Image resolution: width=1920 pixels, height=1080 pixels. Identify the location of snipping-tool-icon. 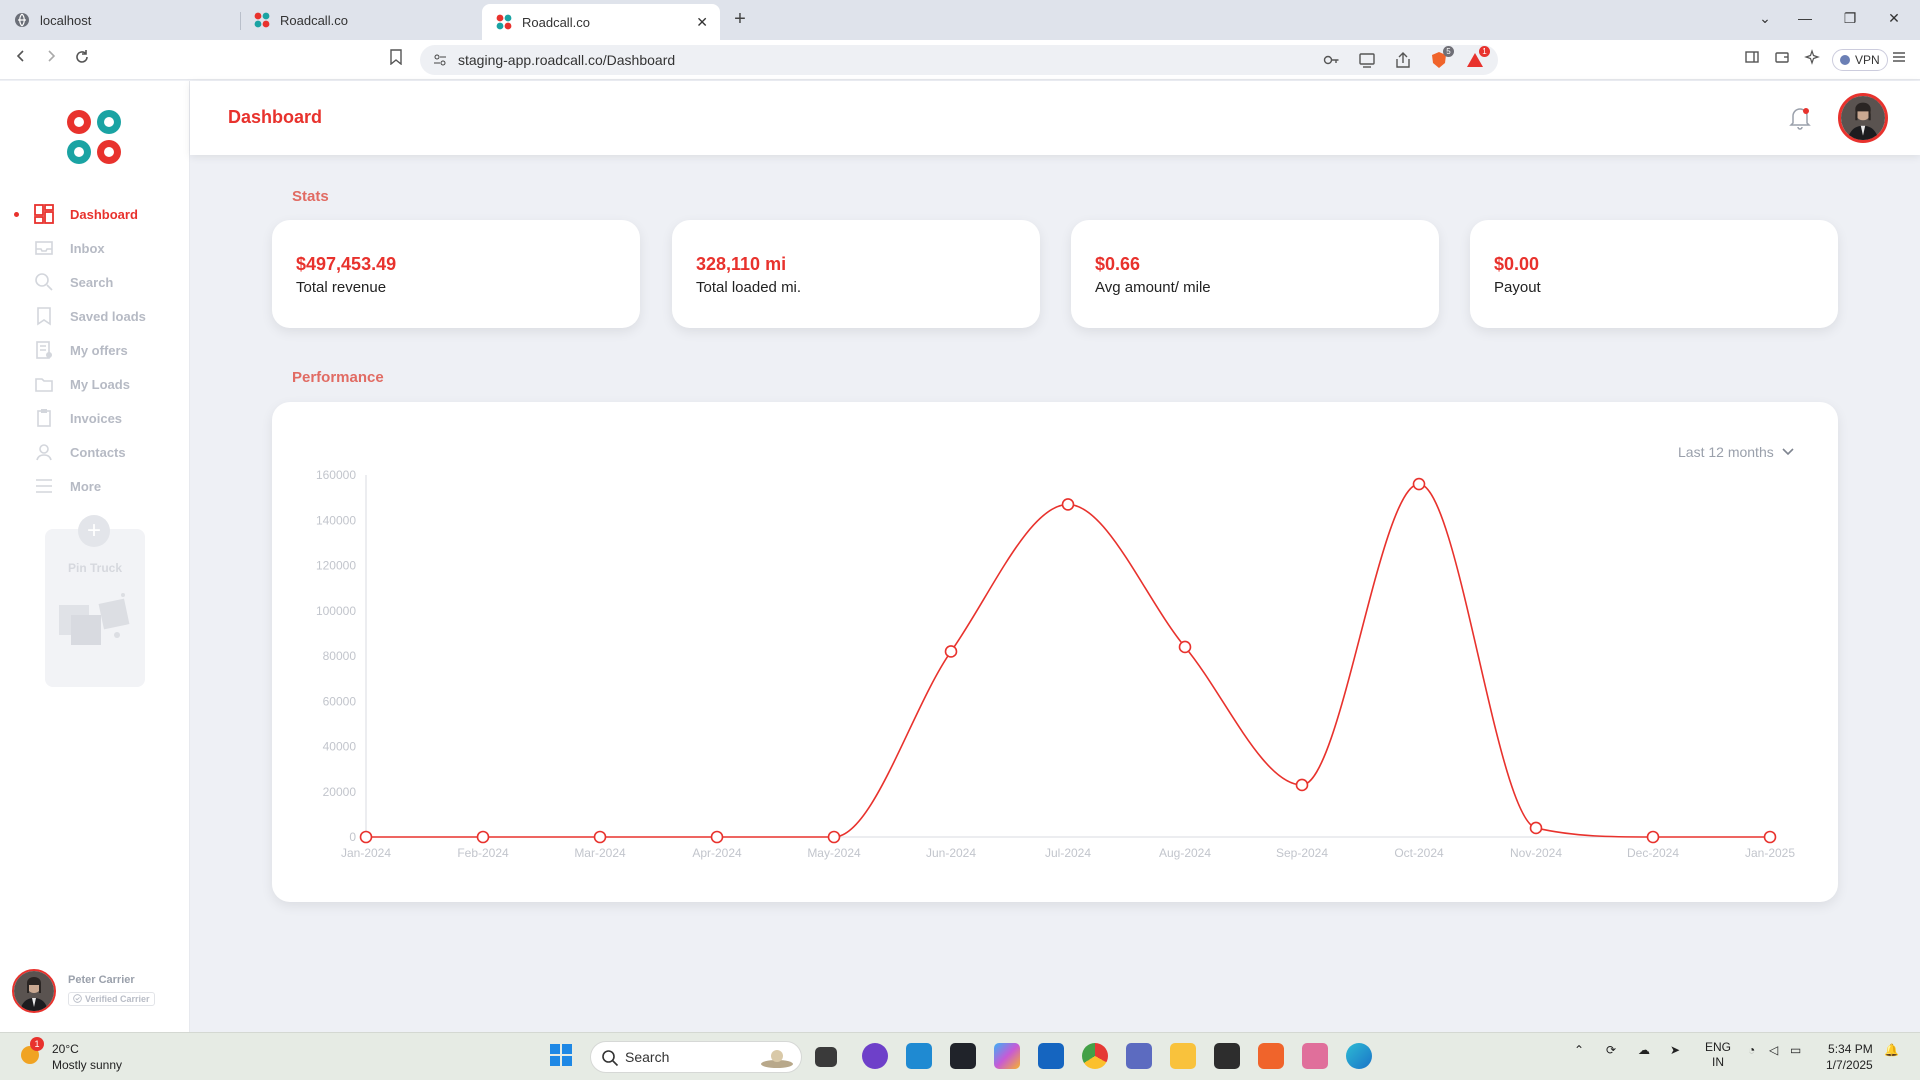
(1315, 1056).